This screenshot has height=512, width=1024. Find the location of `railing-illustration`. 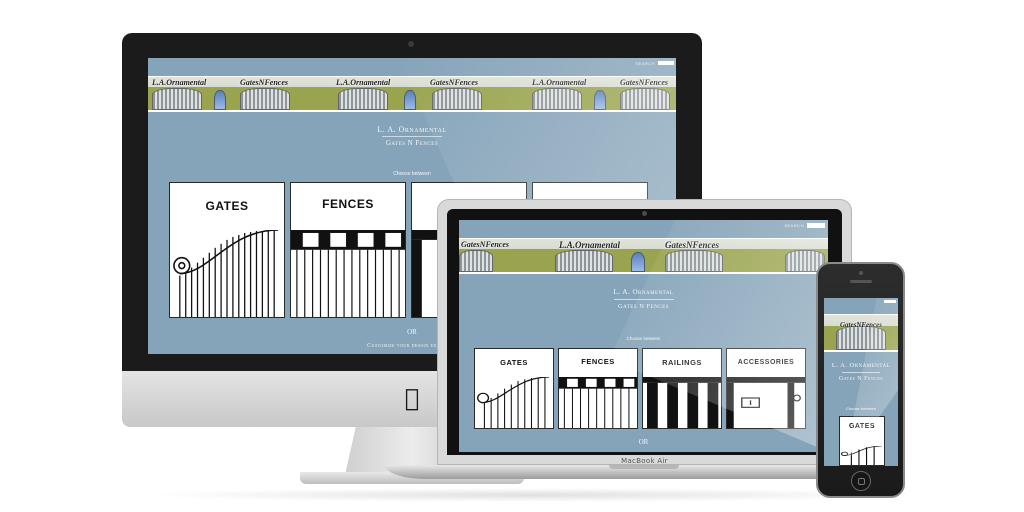

railing-illustration is located at coordinates (682, 402).